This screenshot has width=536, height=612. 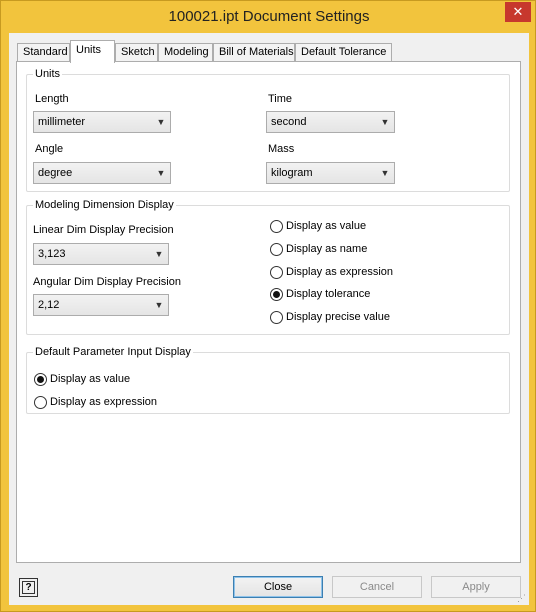 I want to click on param-display-as-expression-radio: Display as expression, so click(x=124, y=403).